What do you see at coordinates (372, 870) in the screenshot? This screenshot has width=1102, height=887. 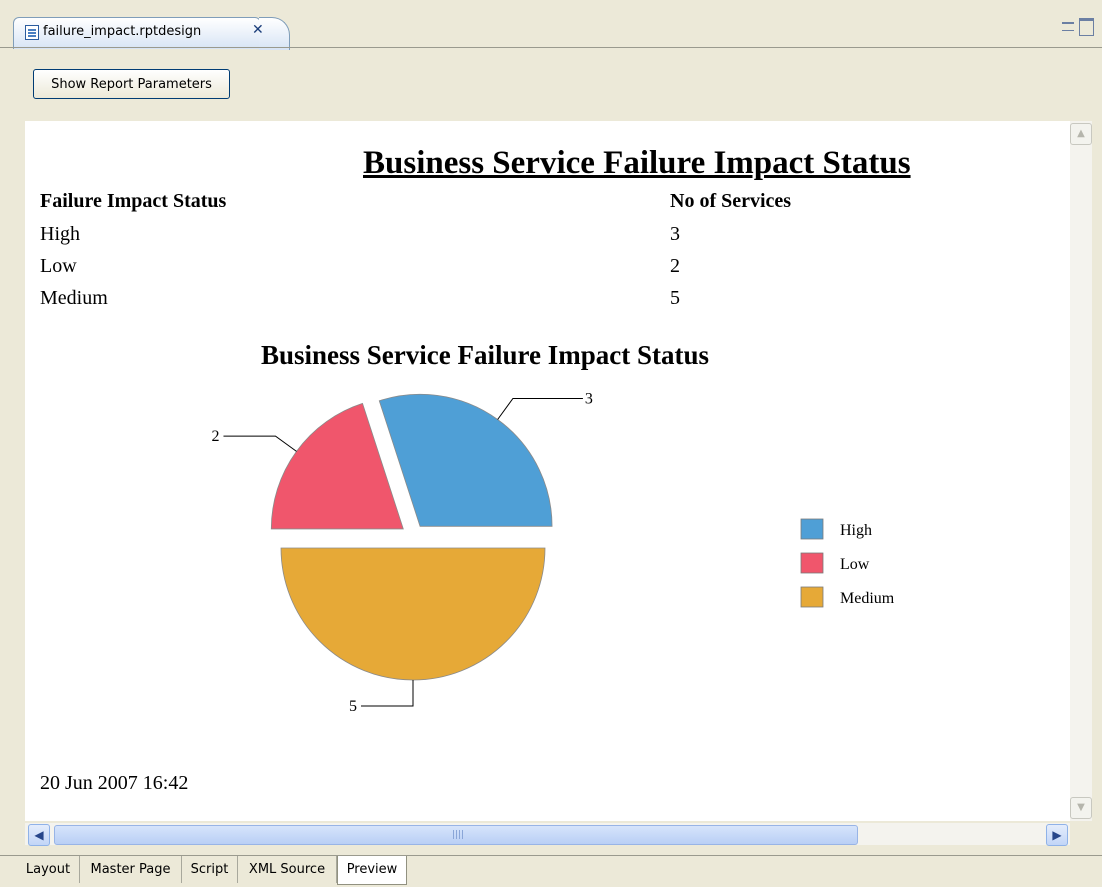 I see `tab-preview: Preview` at bounding box center [372, 870].